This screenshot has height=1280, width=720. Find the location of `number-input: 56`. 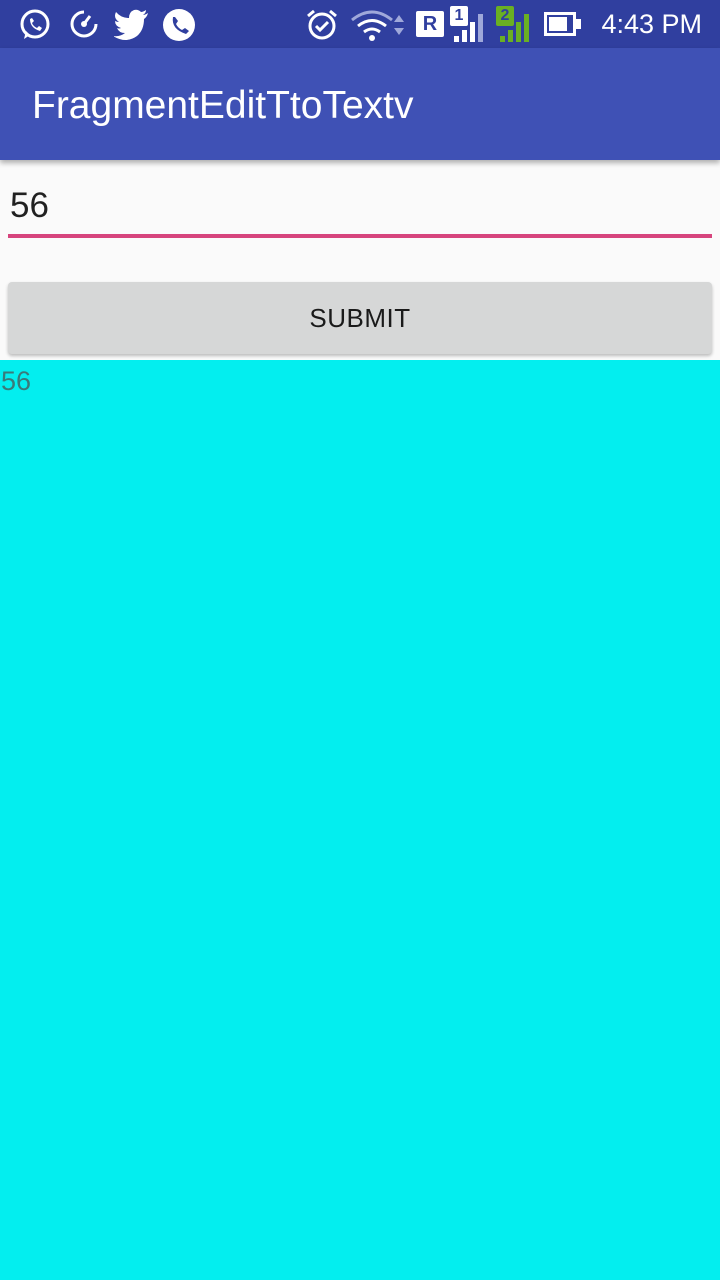

number-input: 56 is located at coordinates (360, 207).